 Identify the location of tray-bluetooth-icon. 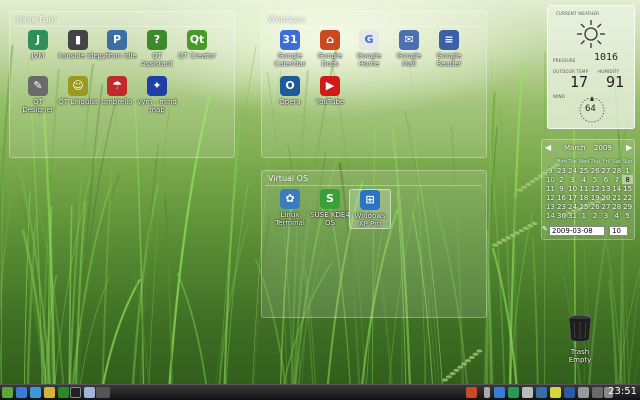
(541, 392).